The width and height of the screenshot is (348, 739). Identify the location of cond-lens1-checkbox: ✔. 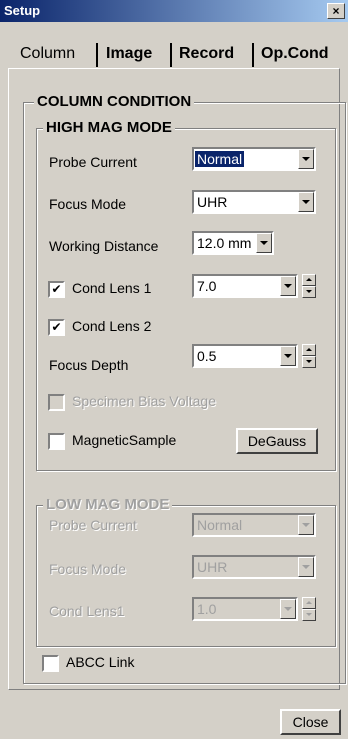
(56, 289).